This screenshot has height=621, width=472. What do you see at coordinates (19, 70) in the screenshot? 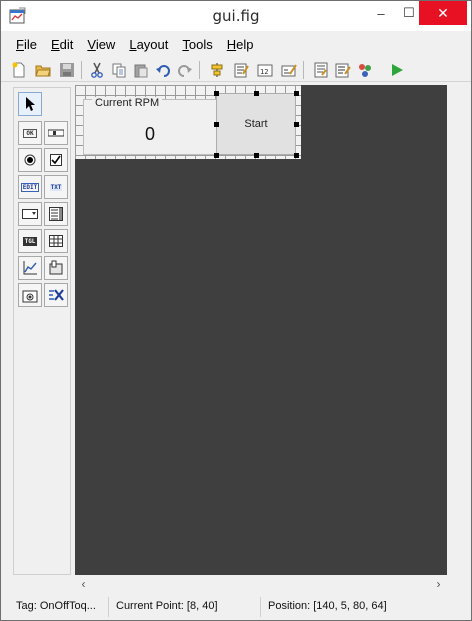
I see `new-file-icon` at bounding box center [19, 70].